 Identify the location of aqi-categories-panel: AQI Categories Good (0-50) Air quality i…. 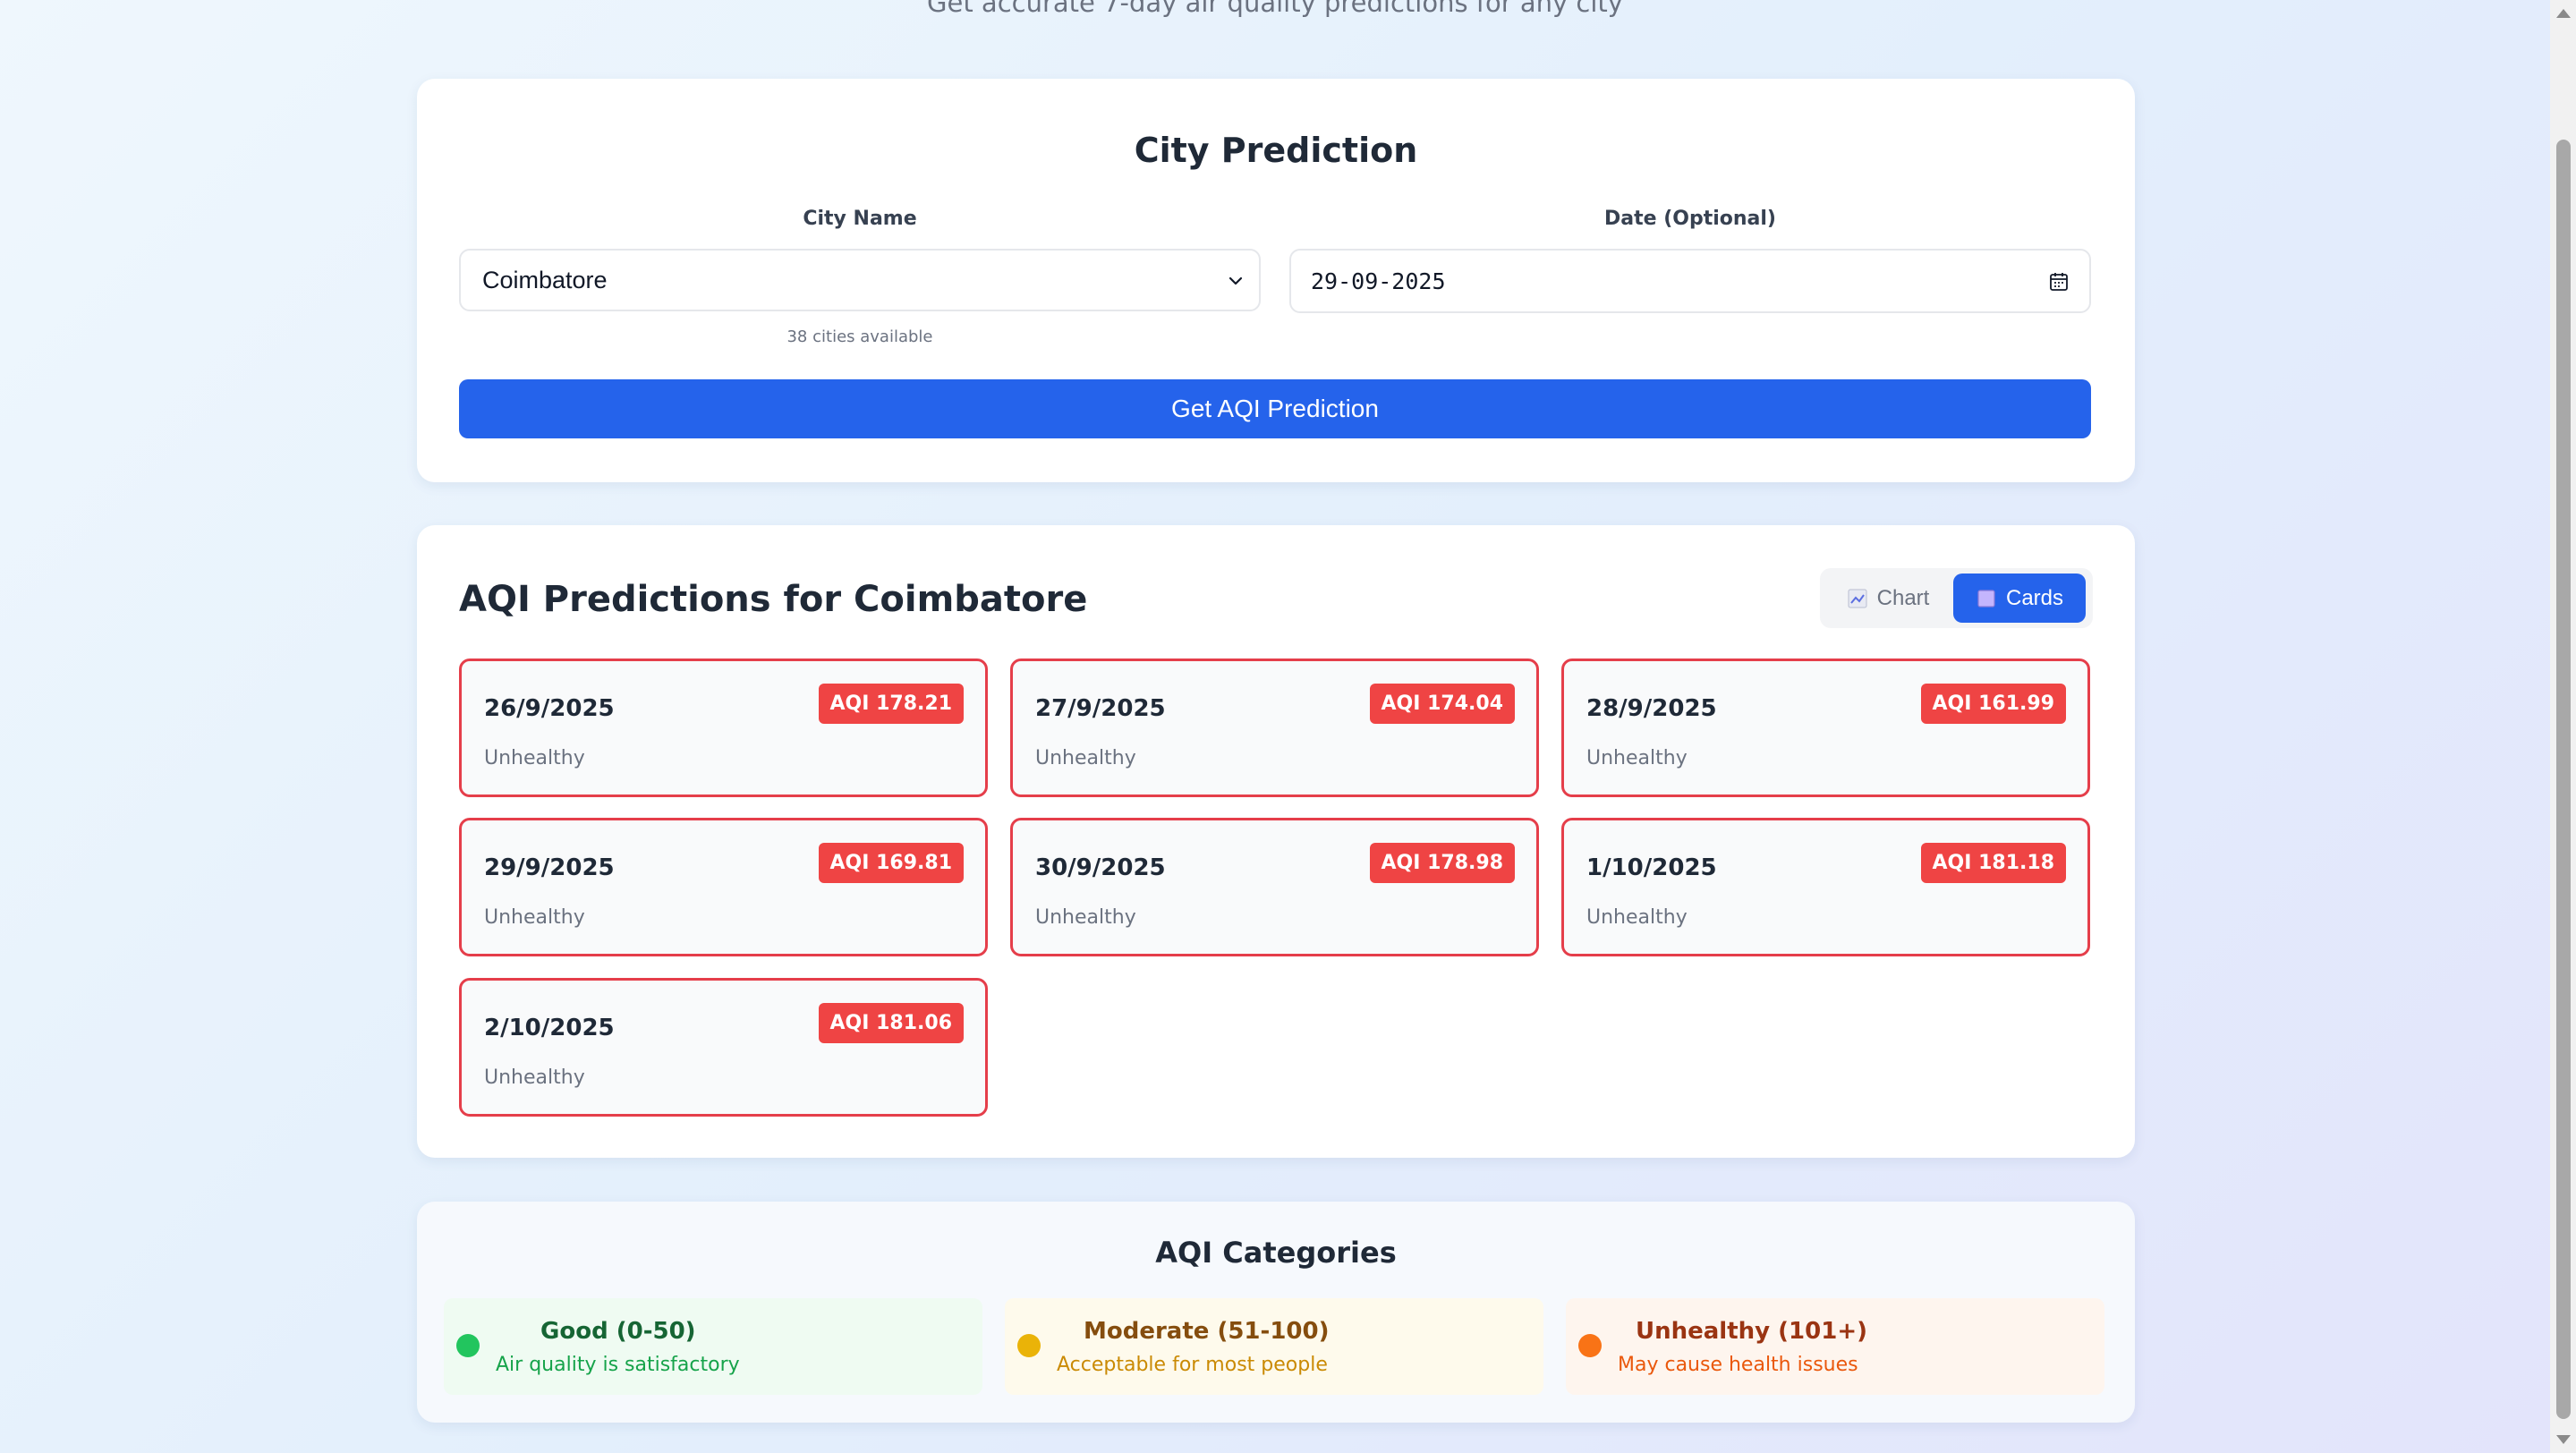
(1276, 1312).